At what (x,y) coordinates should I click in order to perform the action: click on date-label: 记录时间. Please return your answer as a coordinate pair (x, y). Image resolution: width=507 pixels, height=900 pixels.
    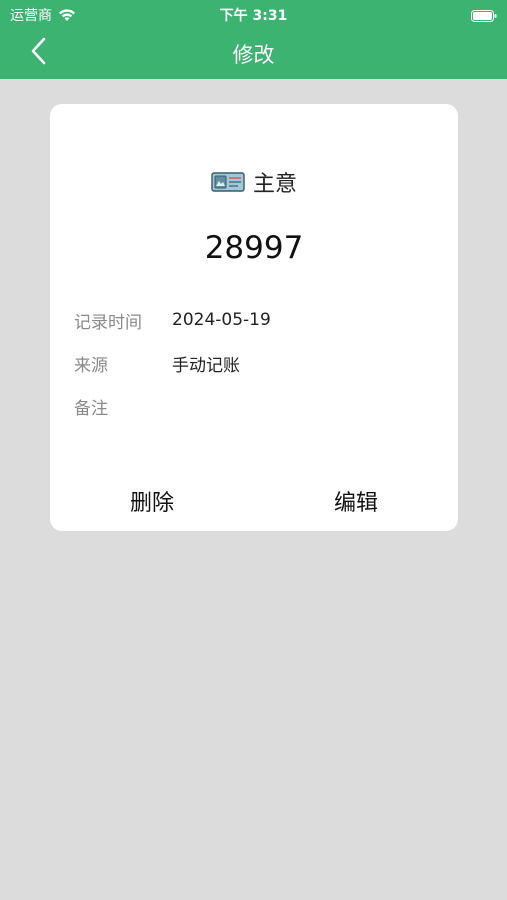
    Looking at the image, I should click on (108, 322).